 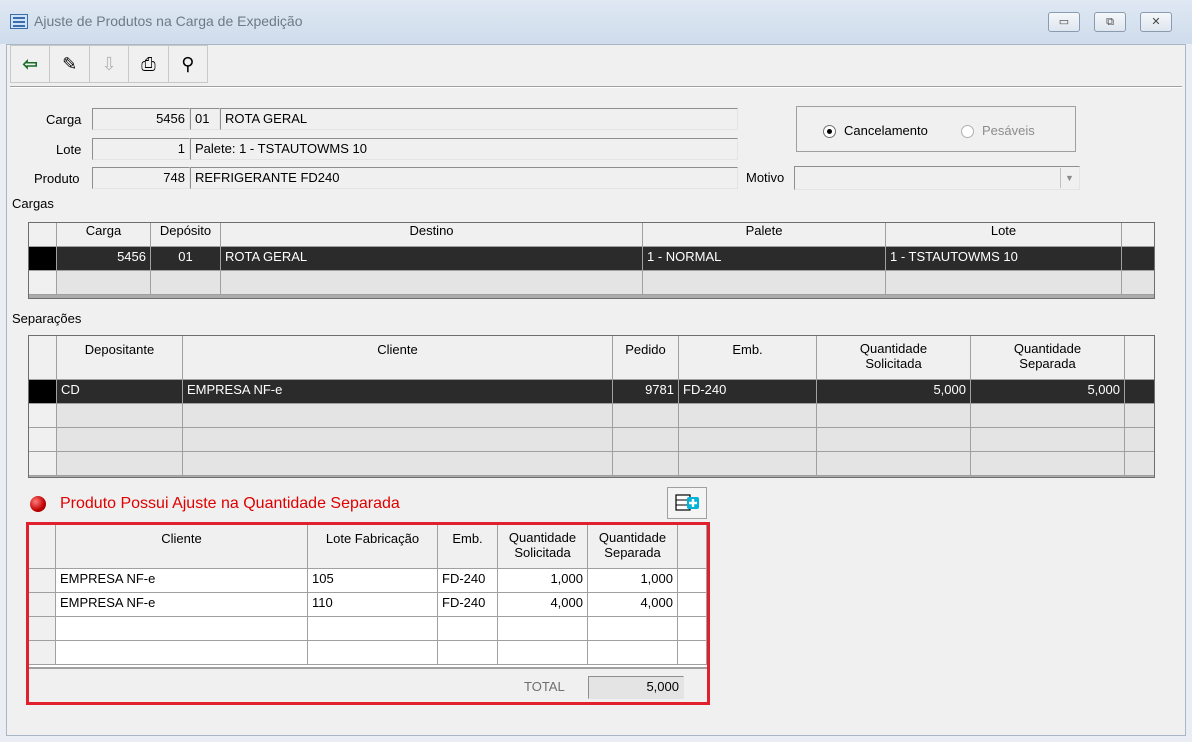 What do you see at coordinates (373, 547) in the screenshot?
I see `column-header: Lote Fabricação` at bounding box center [373, 547].